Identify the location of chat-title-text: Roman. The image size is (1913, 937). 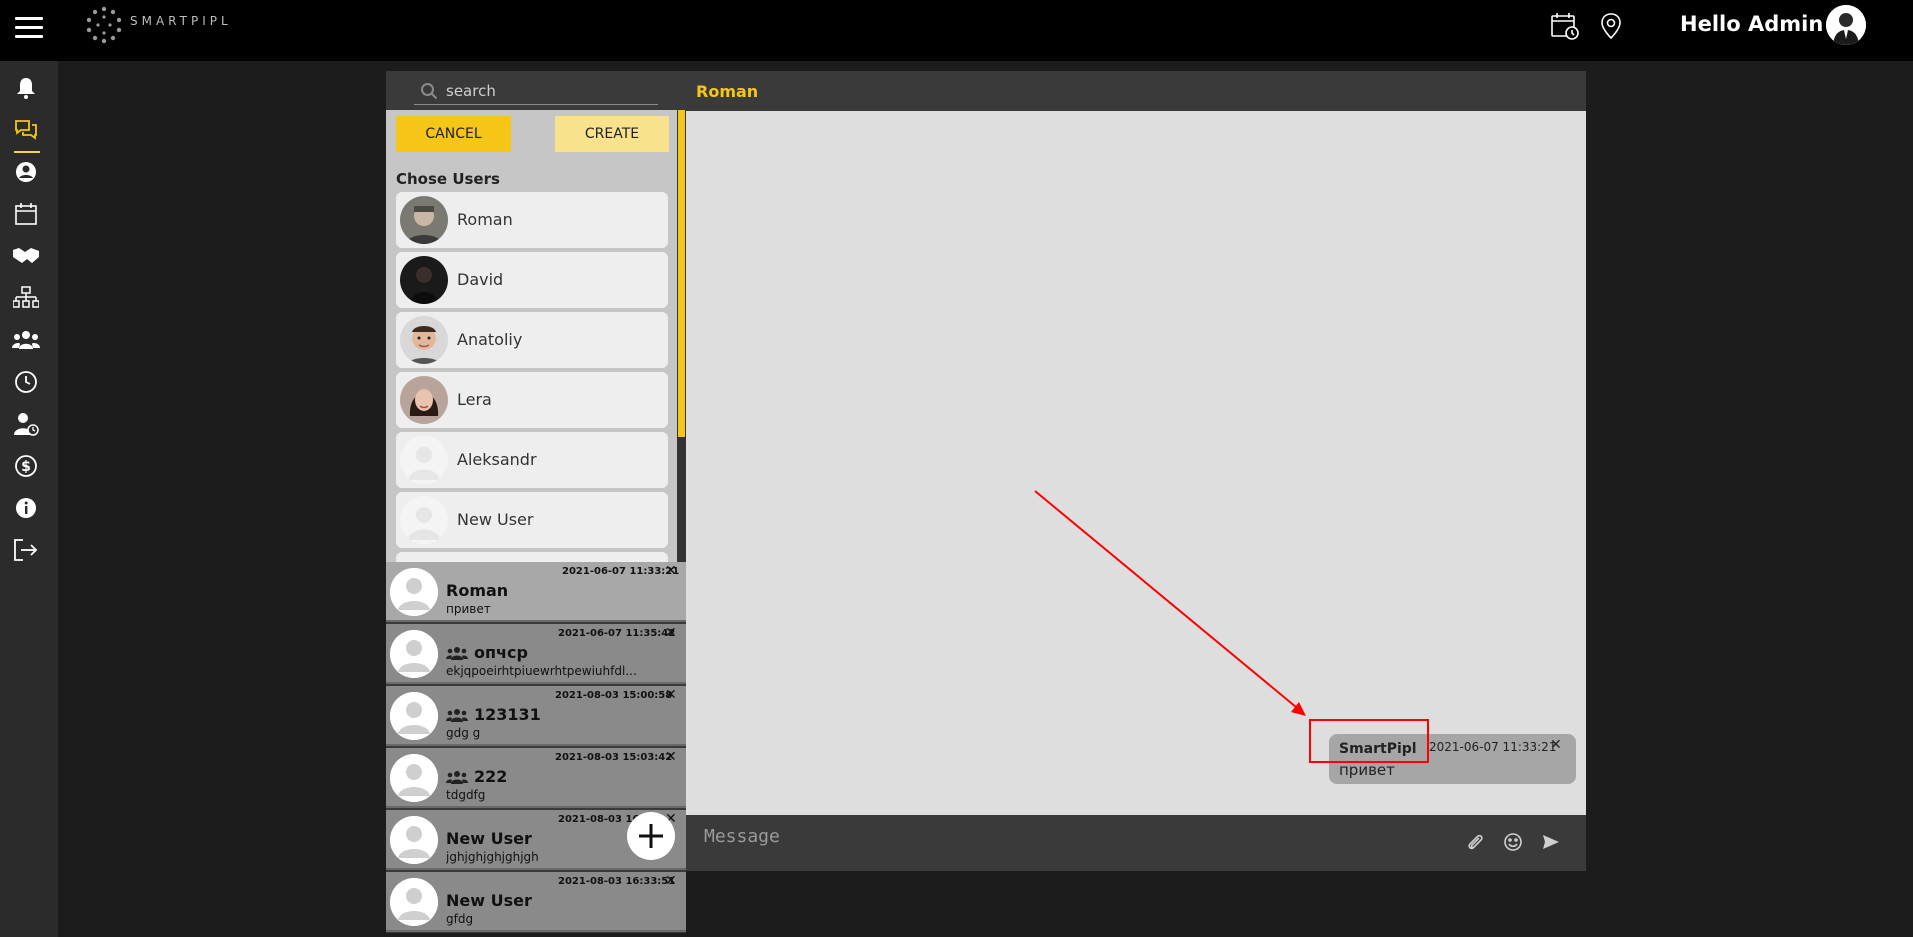
(477, 590).